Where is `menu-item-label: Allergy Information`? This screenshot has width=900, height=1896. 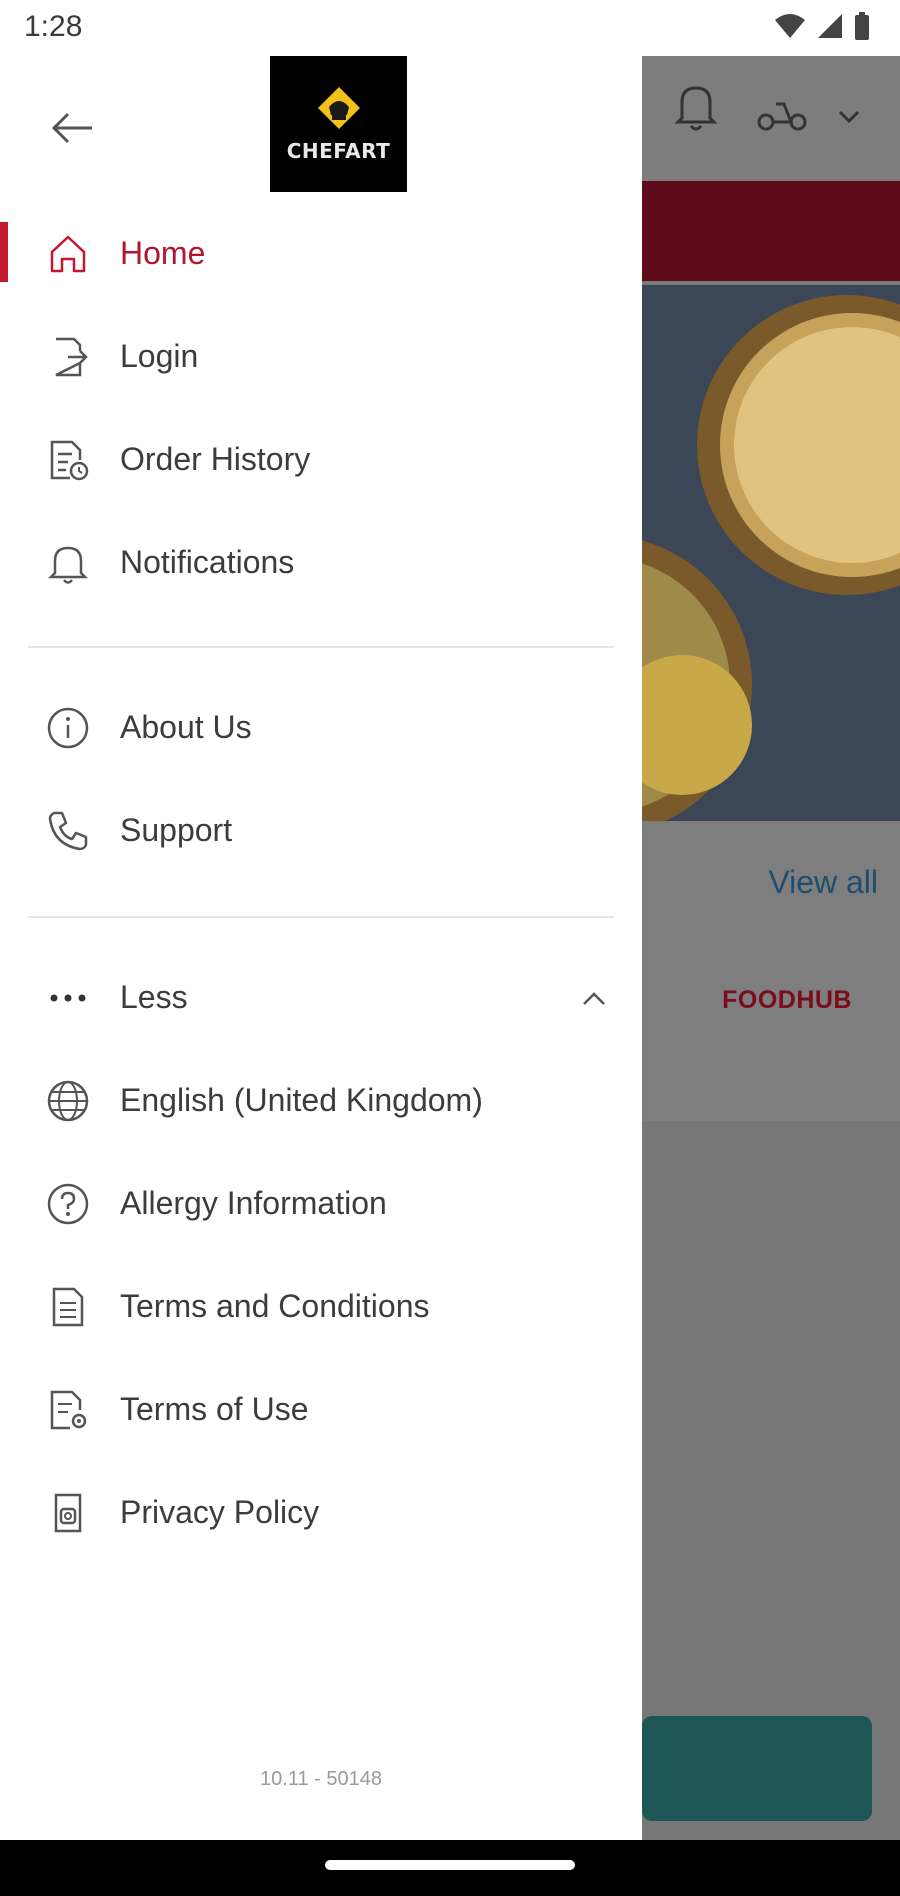 menu-item-label: Allergy Information is located at coordinates (253, 1203).